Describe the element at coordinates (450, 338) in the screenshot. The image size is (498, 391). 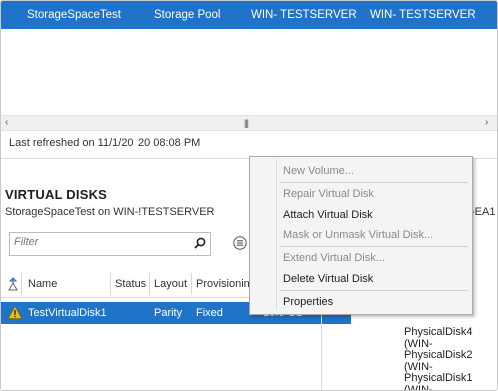
I see `physical-disk-item: PhysicalDisk4 (WIN-` at that location.